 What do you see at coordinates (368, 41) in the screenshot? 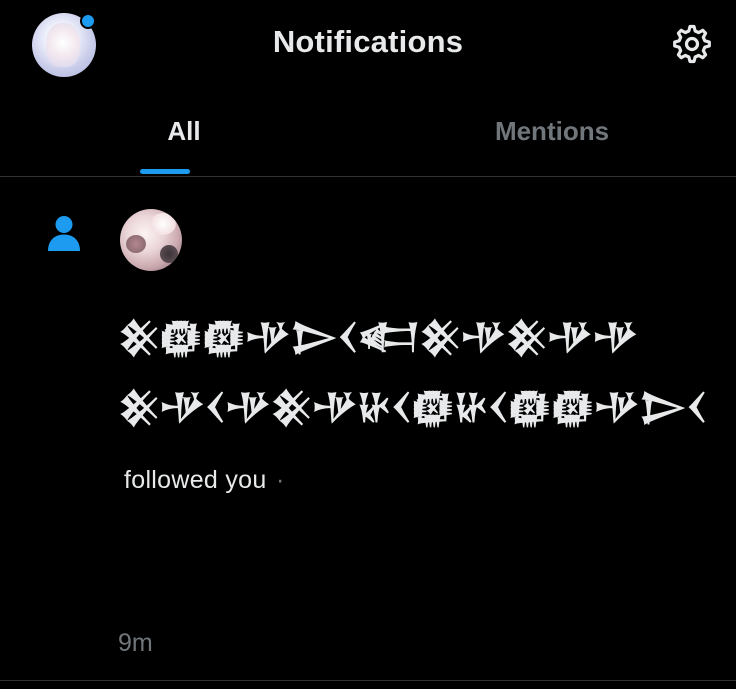
I see `page-title: Notifications` at bounding box center [368, 41].